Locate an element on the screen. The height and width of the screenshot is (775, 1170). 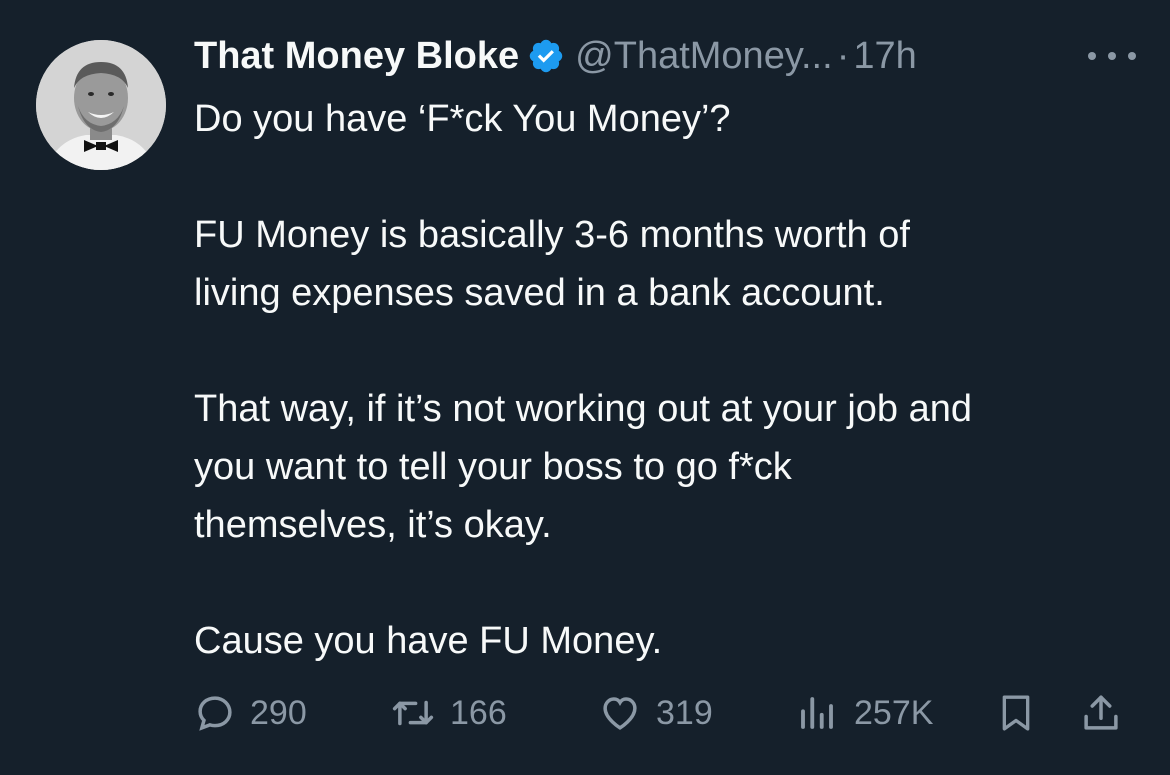
views-count: 257K is located at coordinates (894, 712).